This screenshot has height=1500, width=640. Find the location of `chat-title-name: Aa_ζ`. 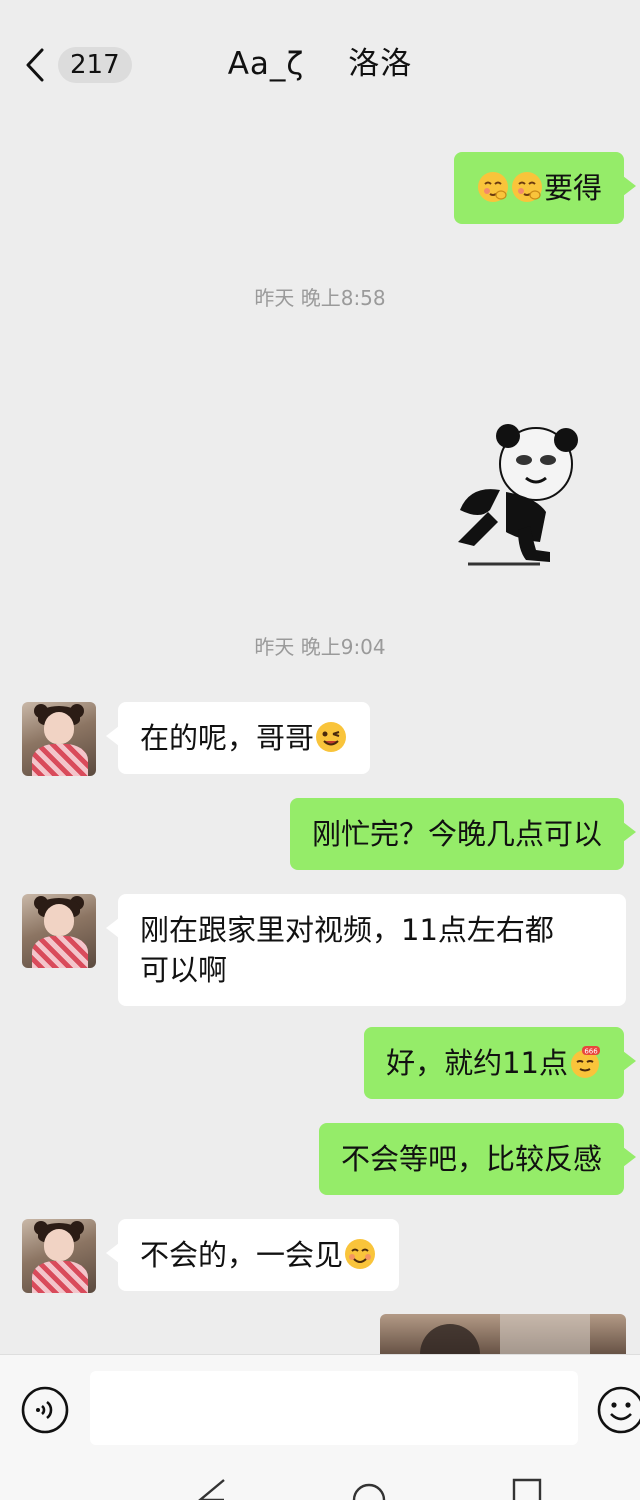

chat-title-name: Aa_ζ is located at coordinates (266, 64).